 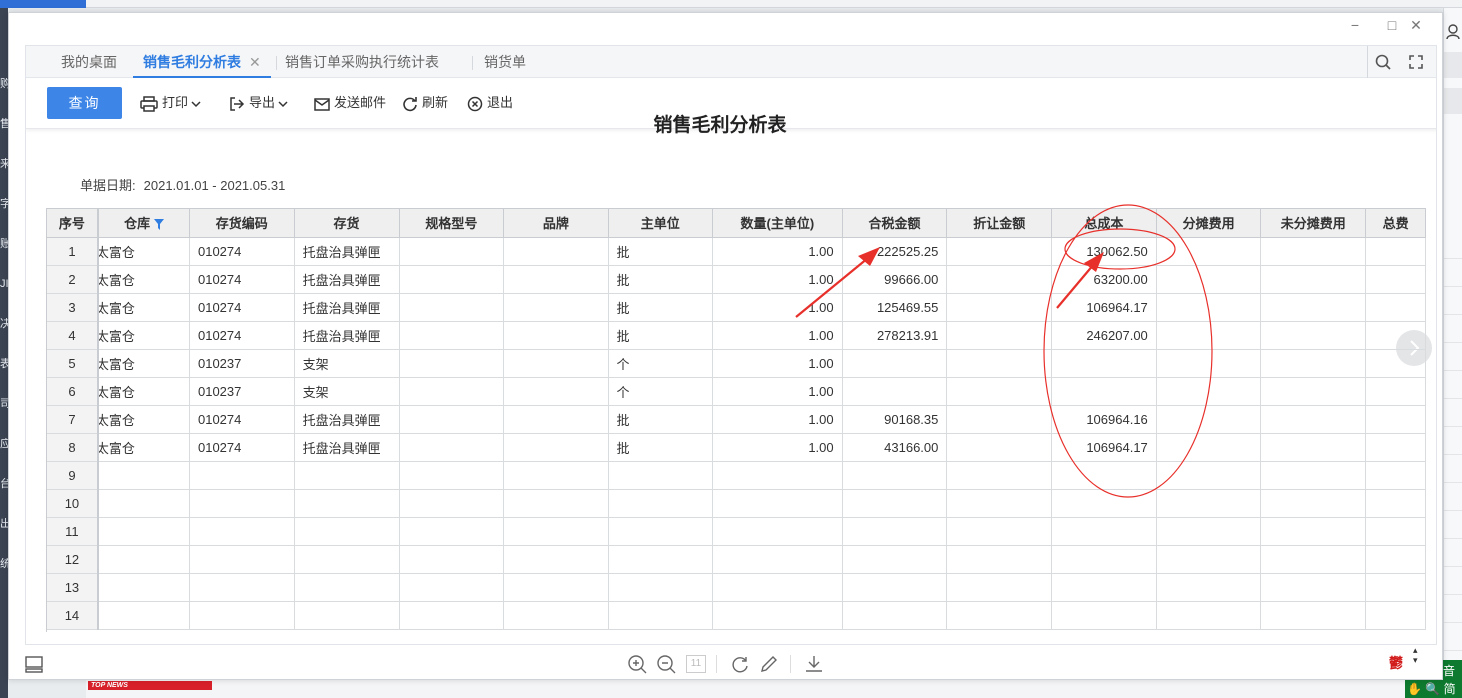 What do you see at coordinates (73, 531) in the screenshot?
I see `cell-seq: 11` at bounding box center [73, 531].